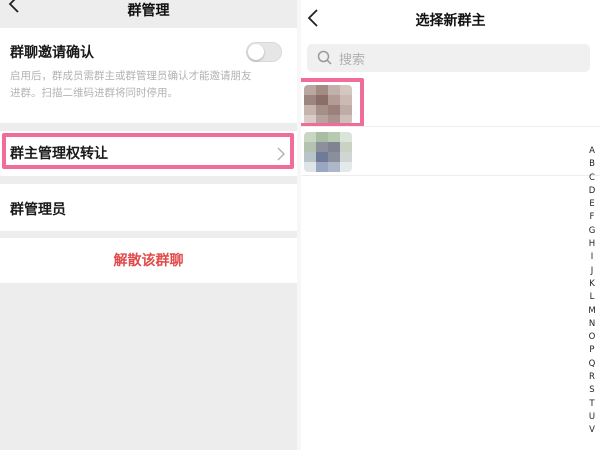  Describe the element at coordinates (592, 178) in the screenshot. I see `index-letter: C` at that location.